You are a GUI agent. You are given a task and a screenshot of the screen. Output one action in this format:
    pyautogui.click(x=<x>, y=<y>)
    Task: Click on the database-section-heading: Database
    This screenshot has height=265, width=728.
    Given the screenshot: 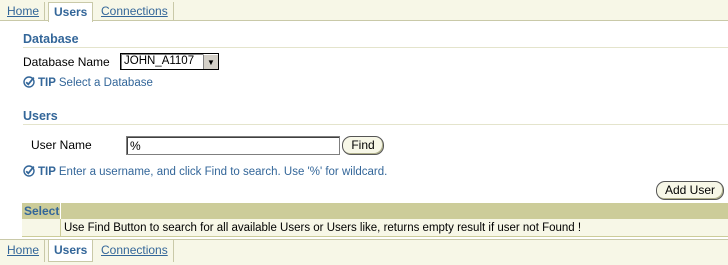 What is the action you would take?
    pyautogui.click(x=375, y=39)
    